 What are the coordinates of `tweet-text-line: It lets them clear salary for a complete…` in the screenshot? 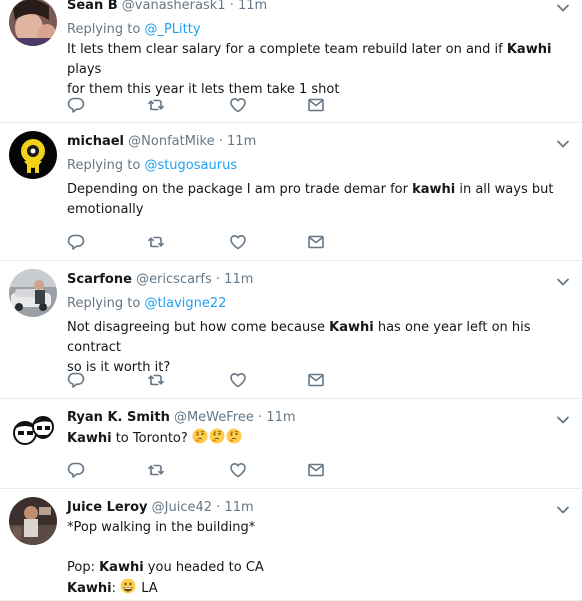 It's located at (317, 60).